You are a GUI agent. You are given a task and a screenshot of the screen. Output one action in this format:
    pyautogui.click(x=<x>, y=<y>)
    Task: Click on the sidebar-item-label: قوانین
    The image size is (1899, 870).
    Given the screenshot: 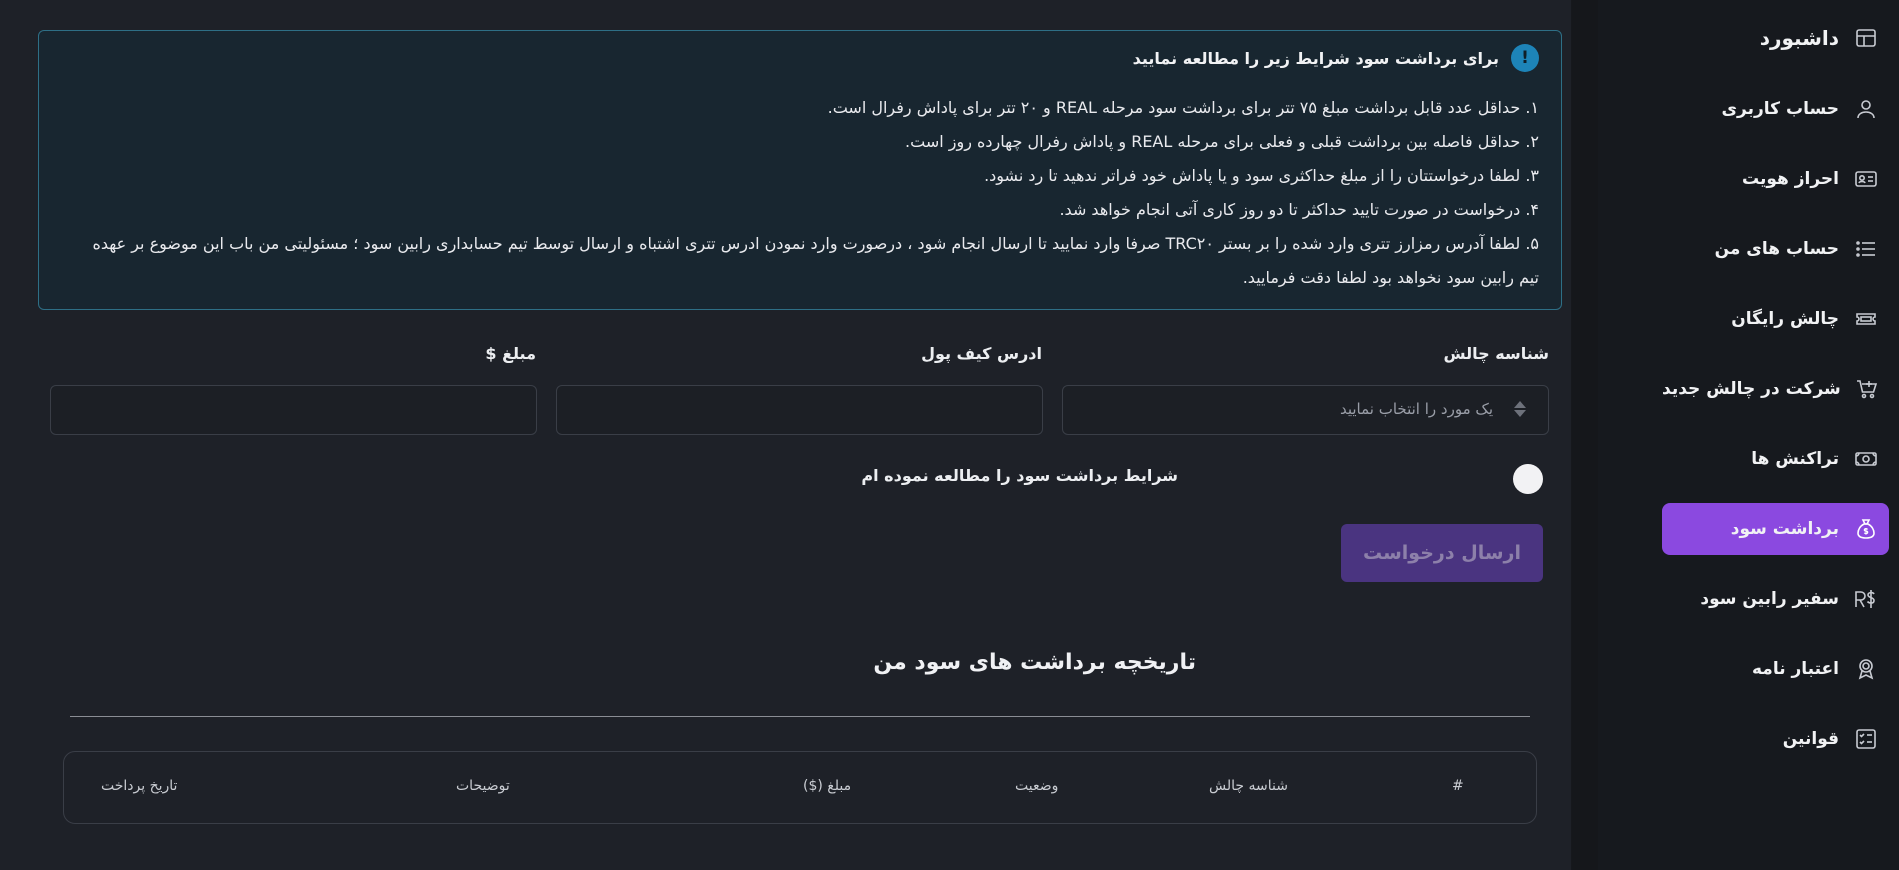 What is the action you would take?
    pyautogui.click(x=1810, y=739)
    